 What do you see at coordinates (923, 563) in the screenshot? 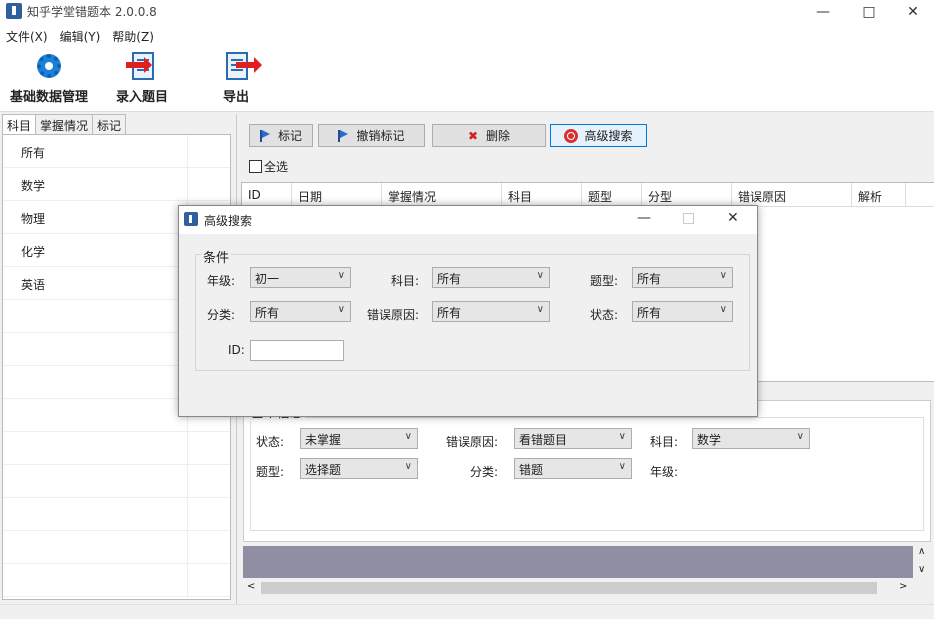
I see `vertical-scrollbar: ∧ ∨` at bounding box center [923, 563].